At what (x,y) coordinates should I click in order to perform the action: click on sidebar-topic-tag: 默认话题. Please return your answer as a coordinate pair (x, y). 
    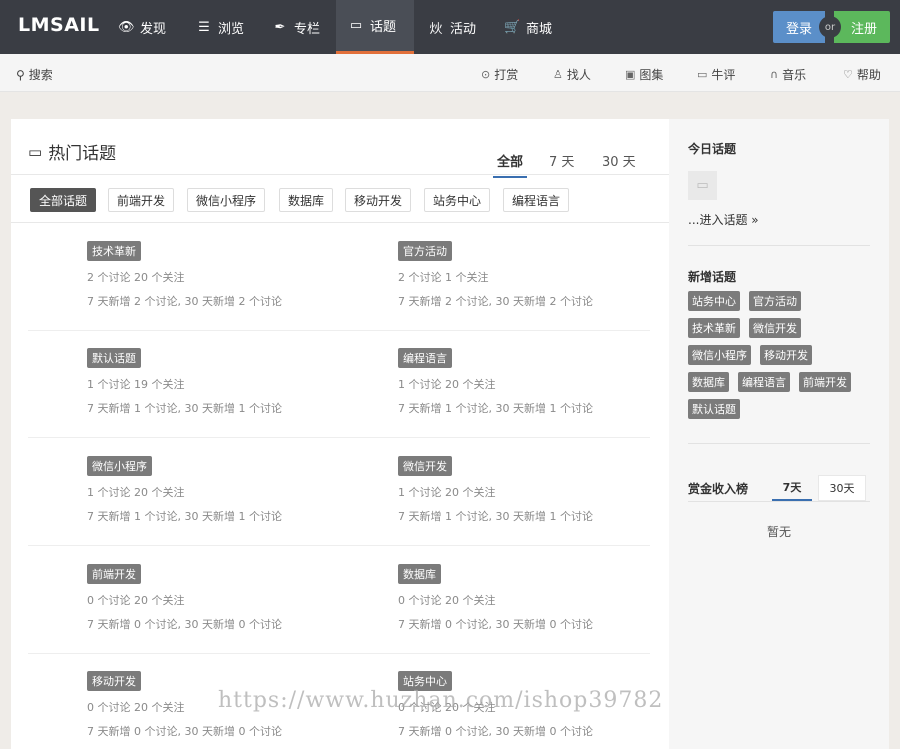
    Looking at the image, I should click on (714, 409).